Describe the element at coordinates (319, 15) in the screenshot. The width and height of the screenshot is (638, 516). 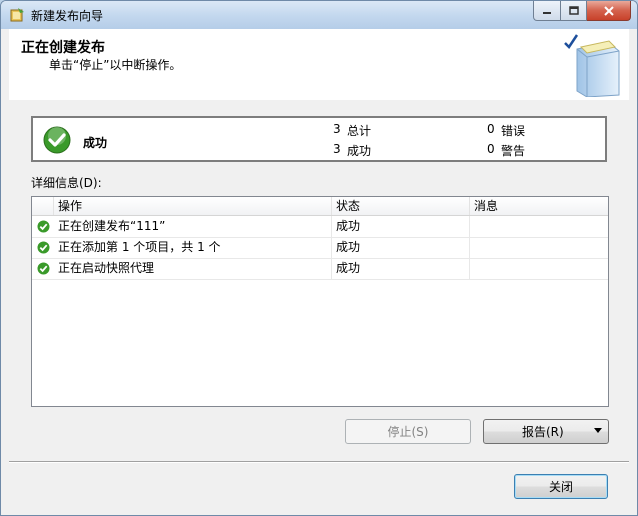
I see `title-bar: 新建发布向导` at that location.